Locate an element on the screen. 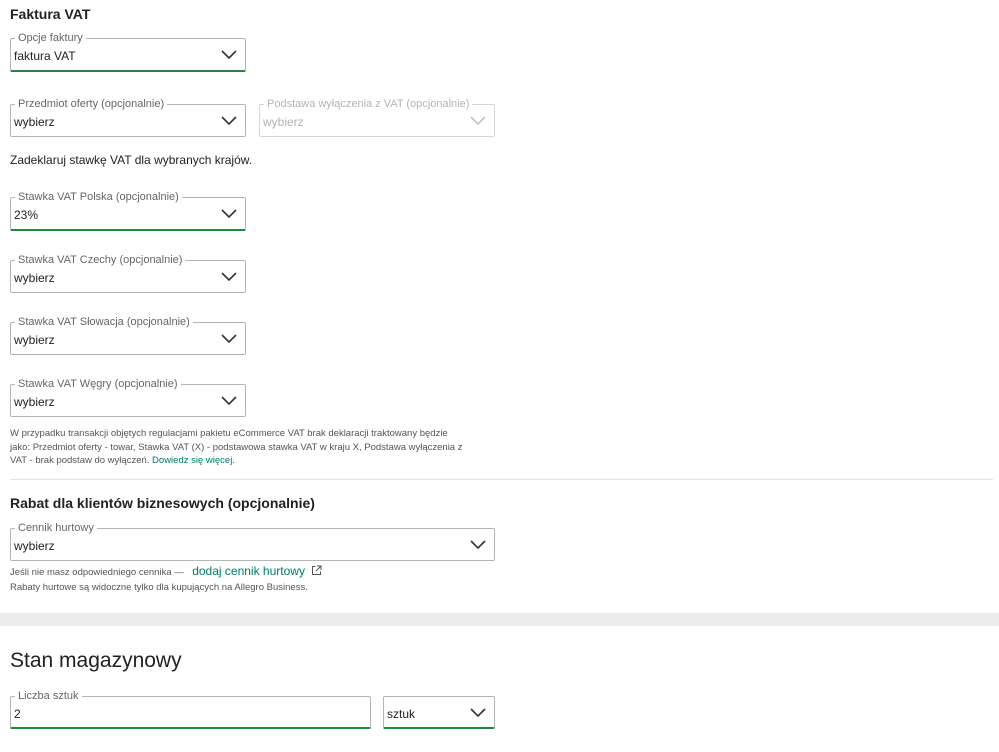 This screenshot has width=999, height=752. invoice-options-label: Opcje faktury is located at coordinates (50, 38).